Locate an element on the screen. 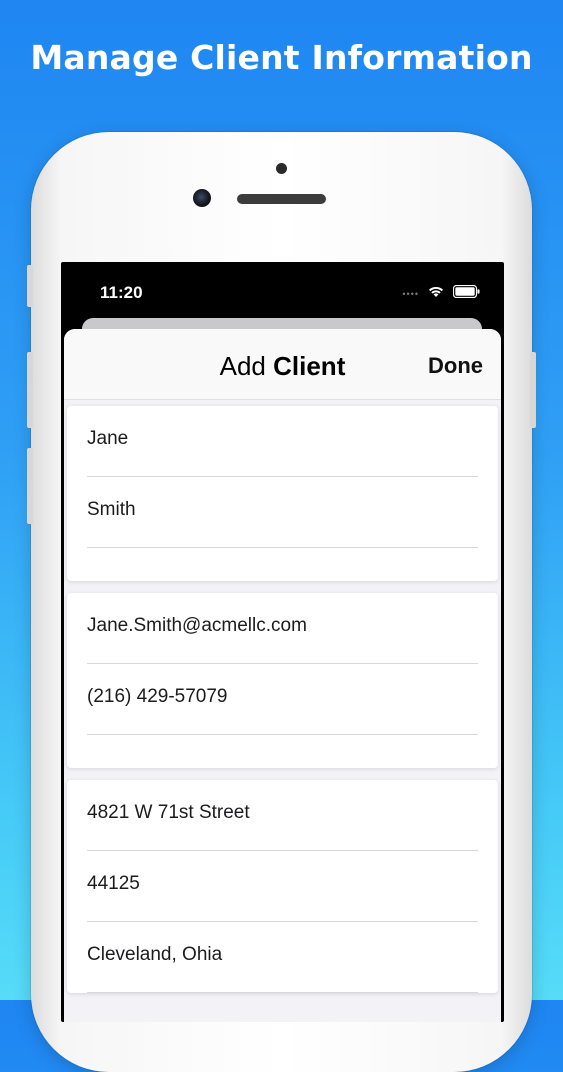 The height and width of the screenshot is (1072, 563). done-button: Done is located at coordinates (455, 366).